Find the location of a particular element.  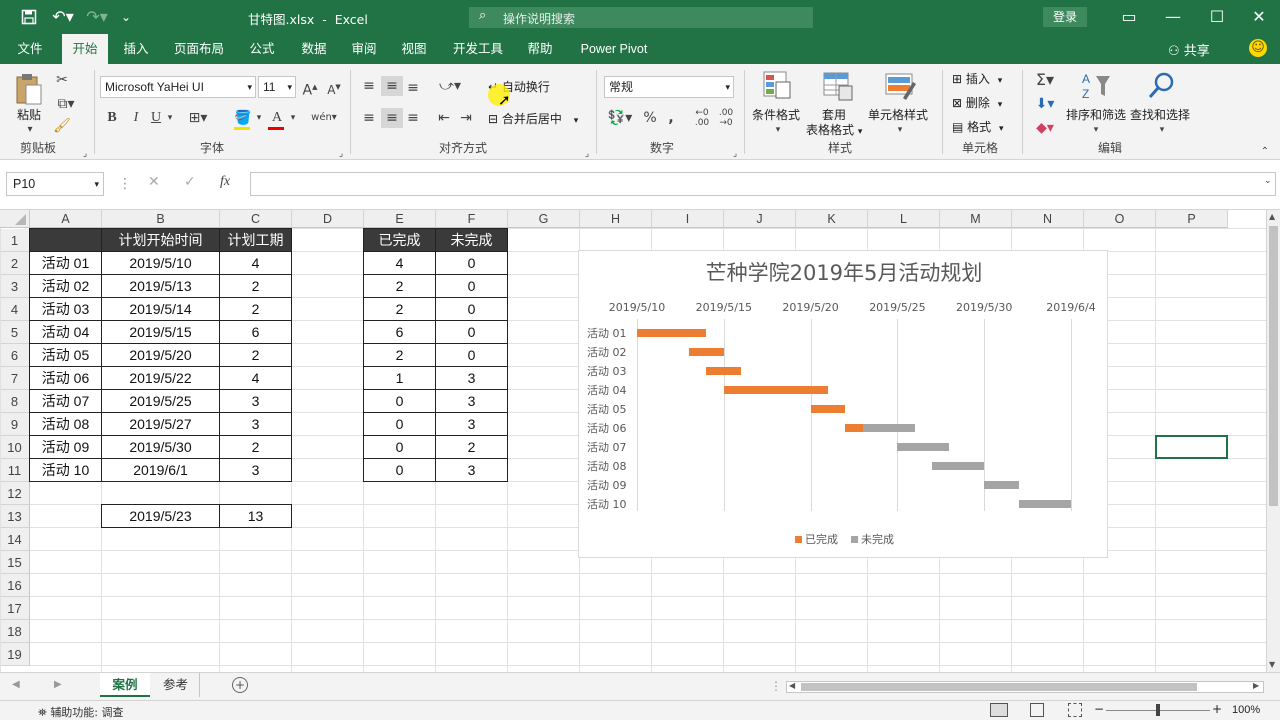

column-header: D is located at coordinates (328, 219).